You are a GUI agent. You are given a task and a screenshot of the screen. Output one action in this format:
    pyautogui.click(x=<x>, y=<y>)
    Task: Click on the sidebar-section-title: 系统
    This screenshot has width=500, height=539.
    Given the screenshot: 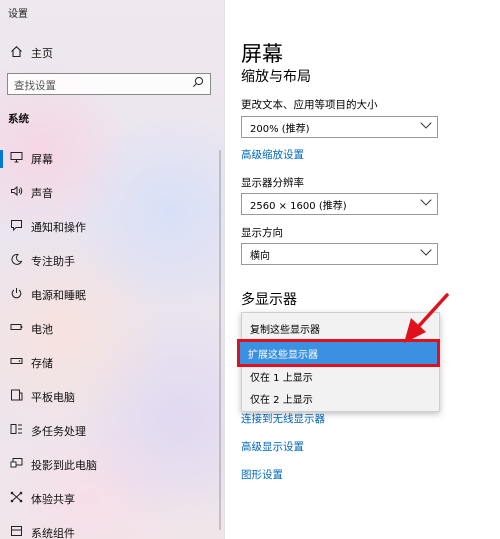 What is the action you would take?
    pyautogui.click(x=18, y=119)
    